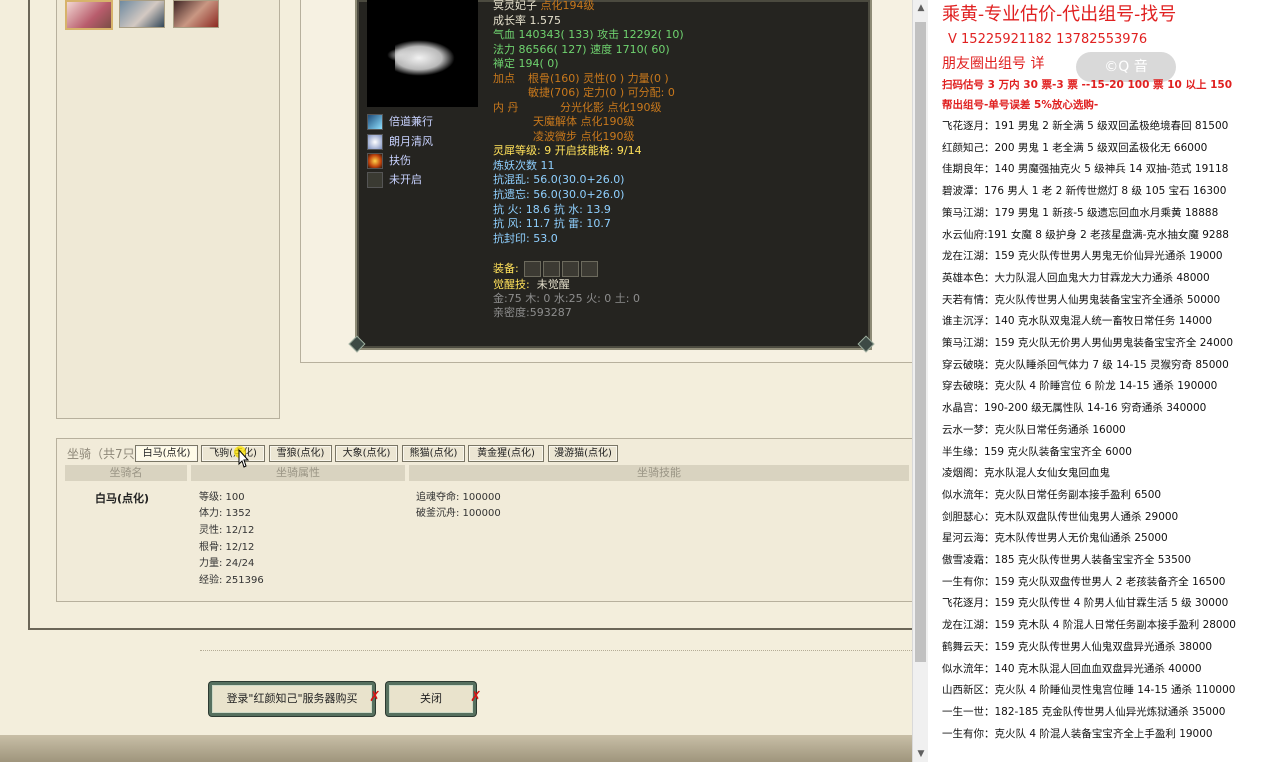 The width and height of the screenshot is (1280, 762). I want to click on refine-count: 炼妖次数 11, so click(524, 165).